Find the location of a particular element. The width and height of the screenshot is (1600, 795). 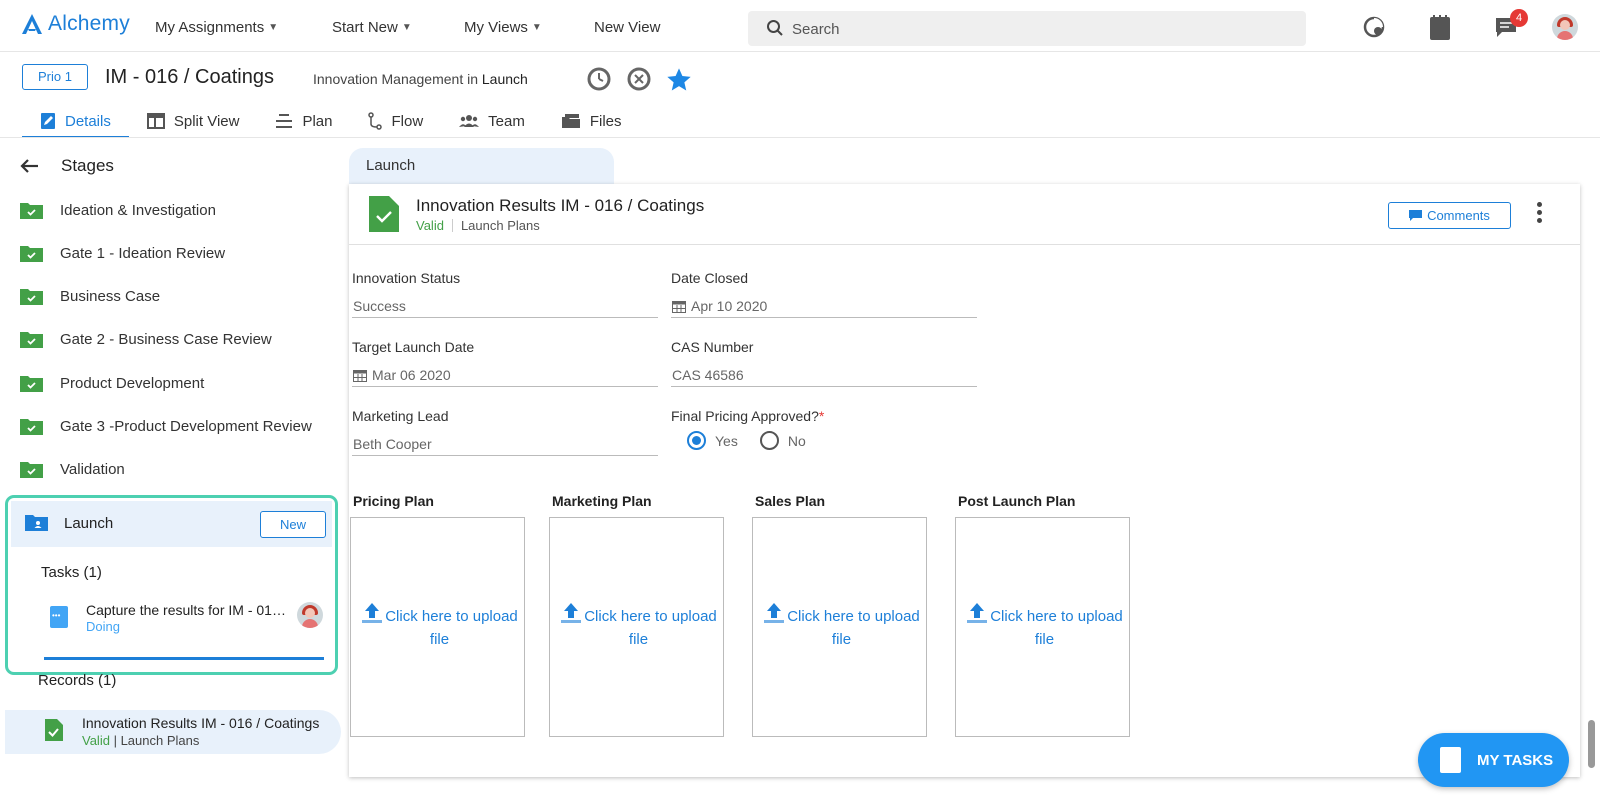

marketing-plan-section: Marketing Plan Click here to upload file is located at coordinates (636, 615).